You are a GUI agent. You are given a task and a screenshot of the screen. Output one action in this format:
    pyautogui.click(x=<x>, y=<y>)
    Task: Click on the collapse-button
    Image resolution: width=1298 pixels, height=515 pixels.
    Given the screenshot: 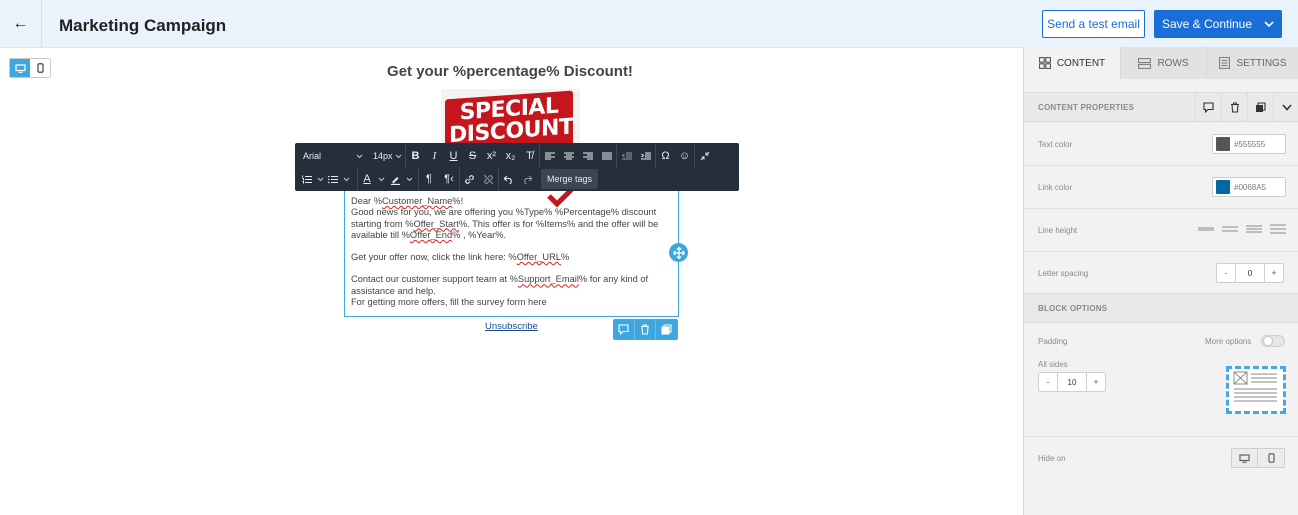 What is the action you would take?
    pyautogui.click(x=1285, y=107)
    